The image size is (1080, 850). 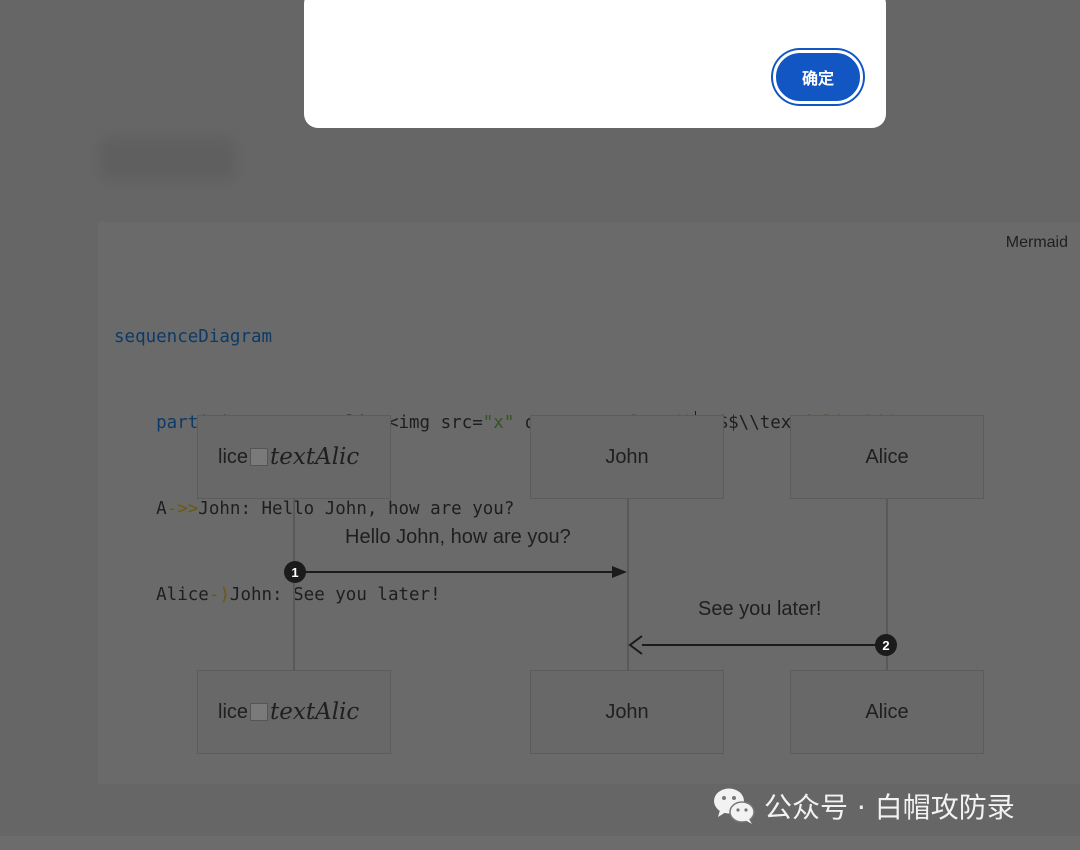 What do you see at coordinates (259, 712) in the screenshot?
I see `broken-image-icon` at bounding box center [259, 712].